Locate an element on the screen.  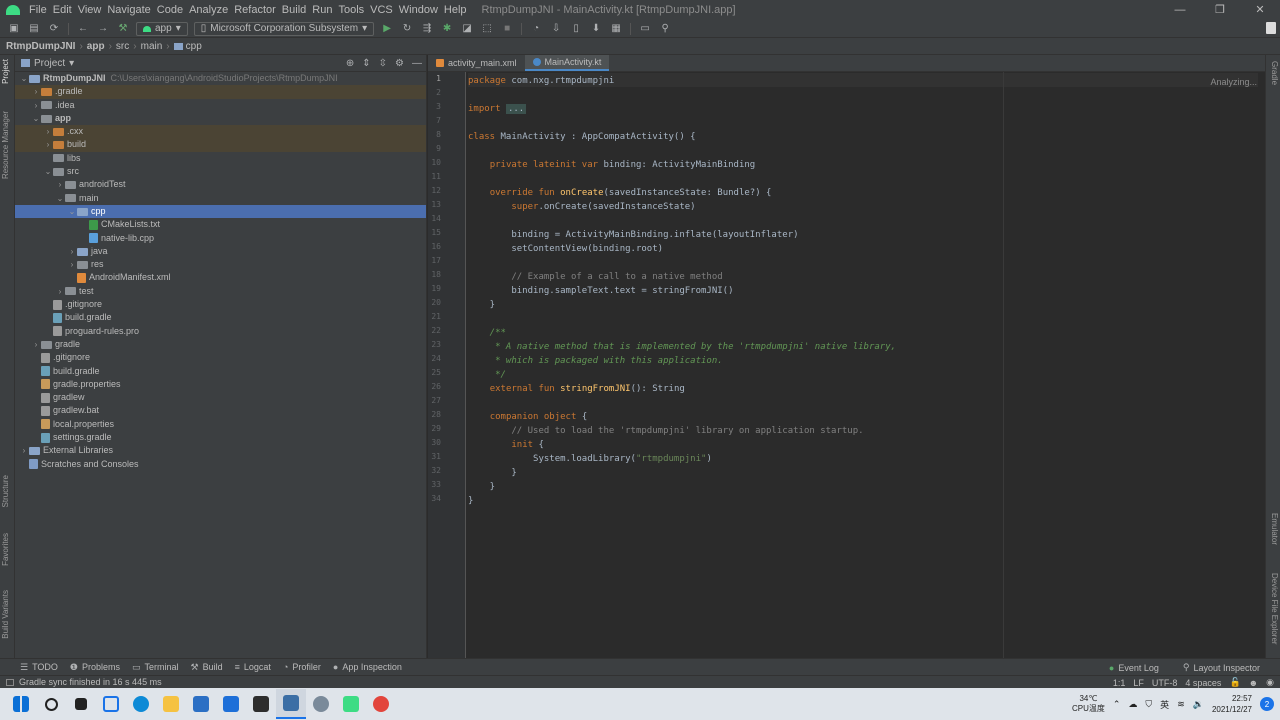
editor-tab: MainActivity.kt is located at coordinates (567, 63).